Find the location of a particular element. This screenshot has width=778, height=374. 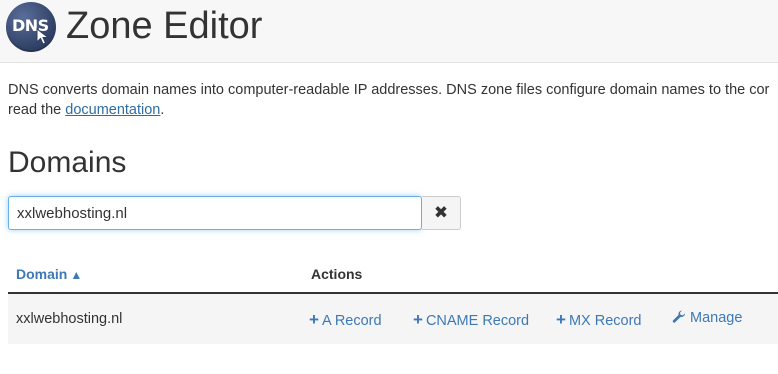

domains-heading: Domains is located at coordinates (67, 162).